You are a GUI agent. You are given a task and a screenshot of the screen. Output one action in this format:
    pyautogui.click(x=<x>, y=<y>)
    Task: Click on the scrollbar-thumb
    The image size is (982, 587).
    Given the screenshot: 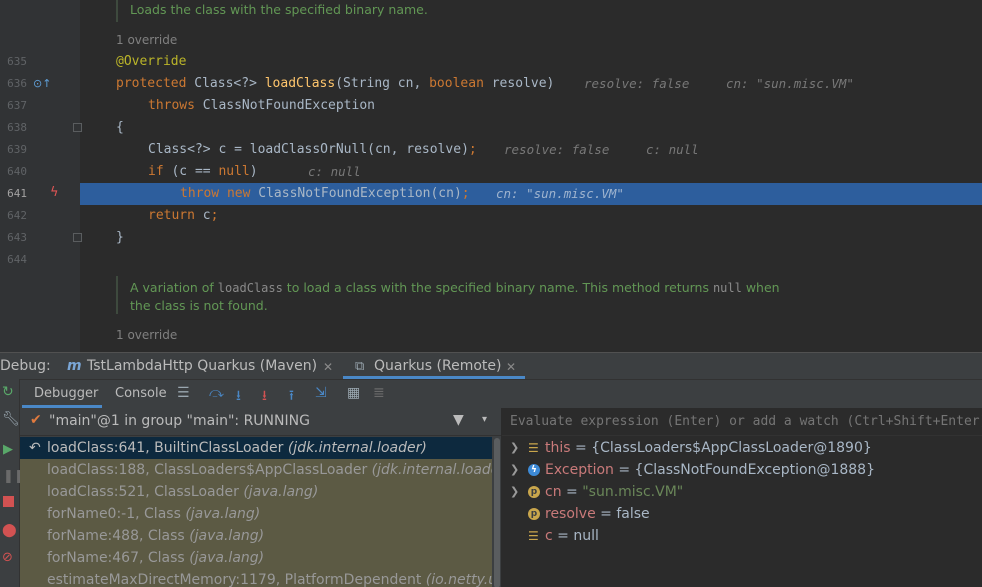 What is the action you would take?
    pyautogui.click(x=497, y=512)
    